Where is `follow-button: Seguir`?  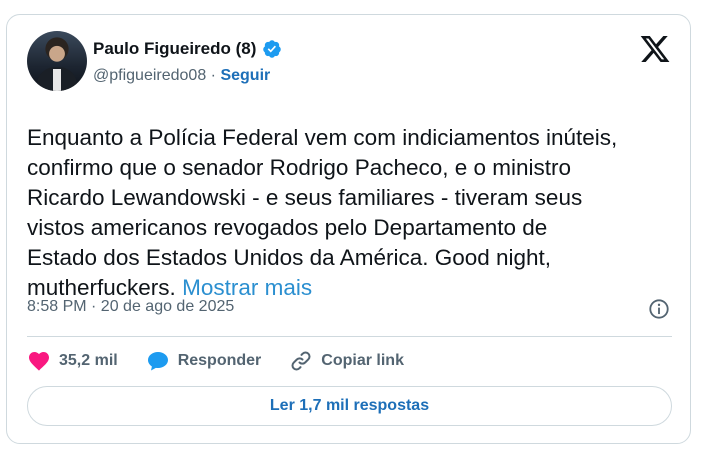 follow-button: Seguir is located at coordinates (245, 75).